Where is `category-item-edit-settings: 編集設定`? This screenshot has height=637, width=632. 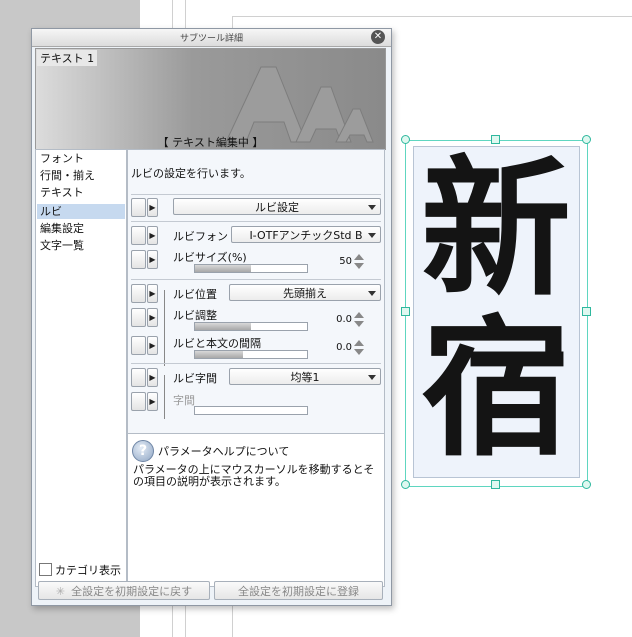 category-item-edit-settings: 編集設定 is located at coordinates (81, 228).